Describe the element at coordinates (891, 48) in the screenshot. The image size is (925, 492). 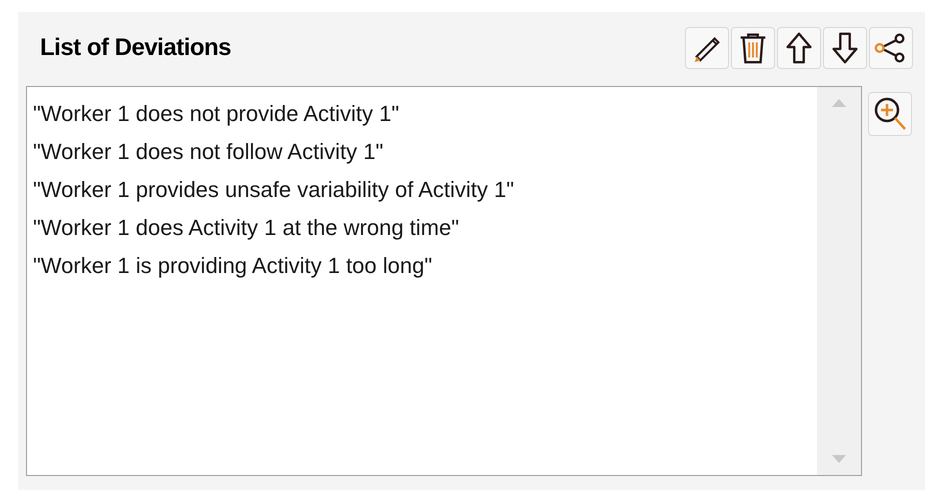
I see `share-button` at that location.